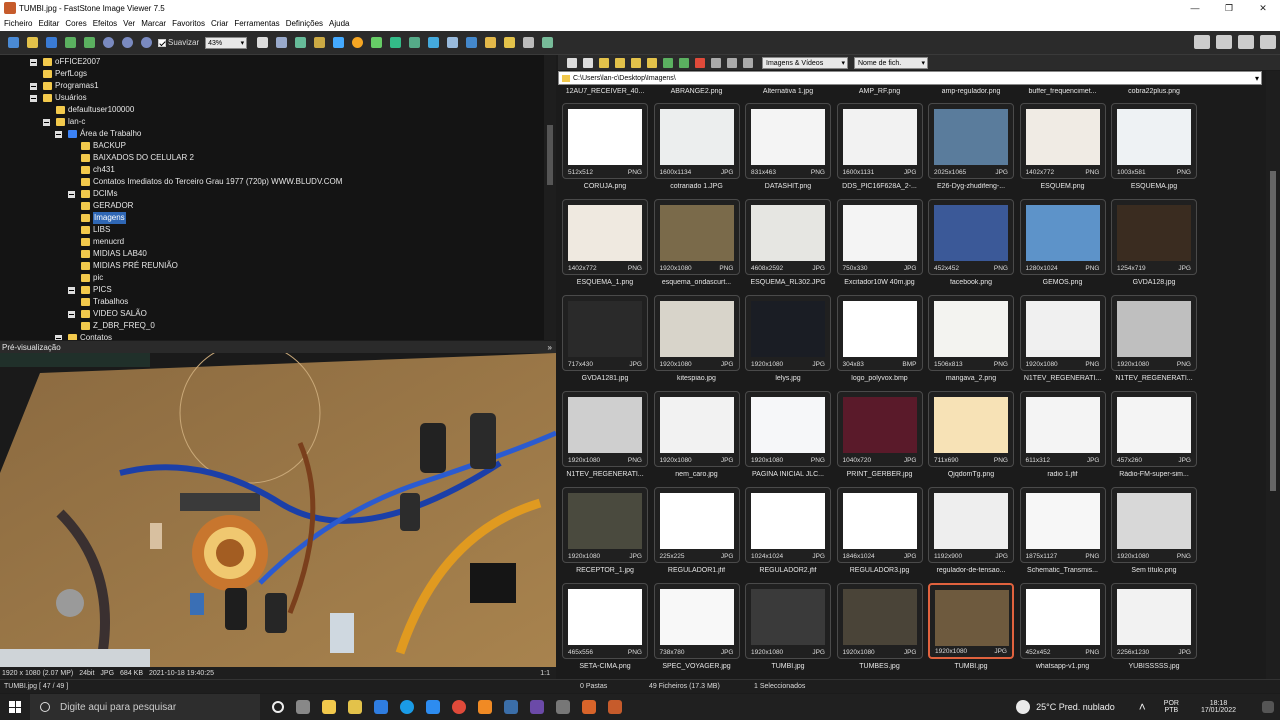 This screenshot has height=720, width=1280. What do you see at coordinates (301, 42) in the screenshot?
I see `crop-icon` at bounding box center [301, 42].